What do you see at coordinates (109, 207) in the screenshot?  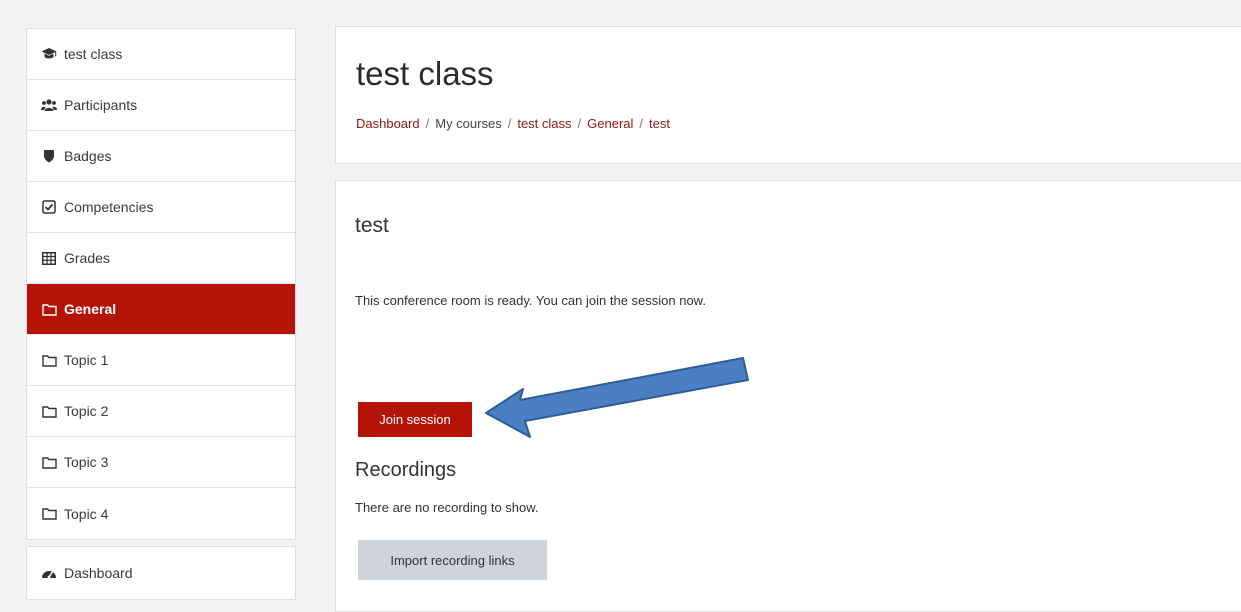 I see `sidebar-item-label: Competencies` at bounding box center [109, 207].